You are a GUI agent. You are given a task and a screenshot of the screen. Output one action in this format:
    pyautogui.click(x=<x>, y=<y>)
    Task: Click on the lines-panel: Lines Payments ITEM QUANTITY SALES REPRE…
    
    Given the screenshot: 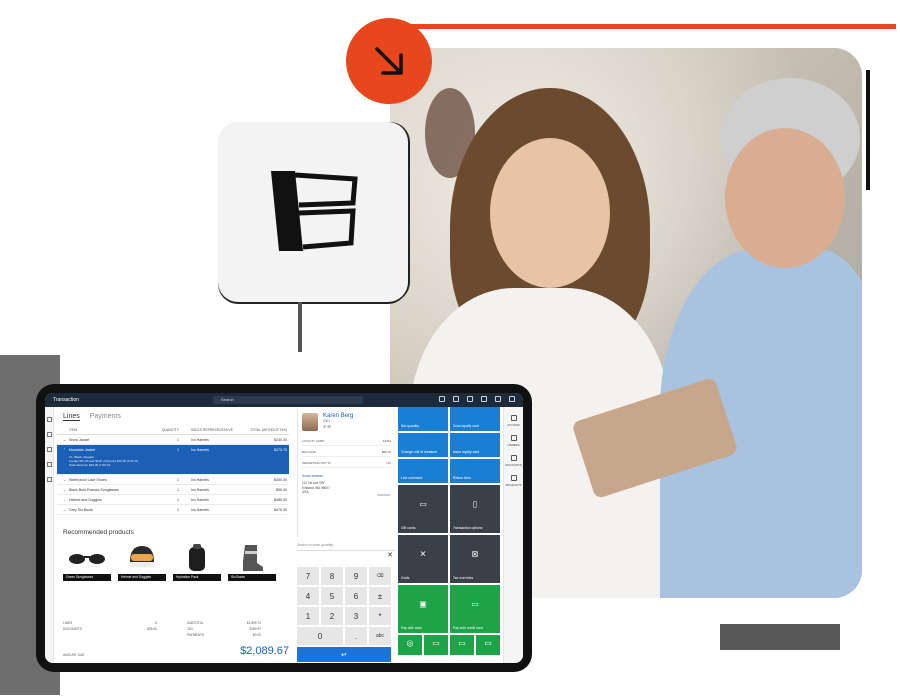 What is the action you would take?
    pyautogui.click(x=173, y=495)
    